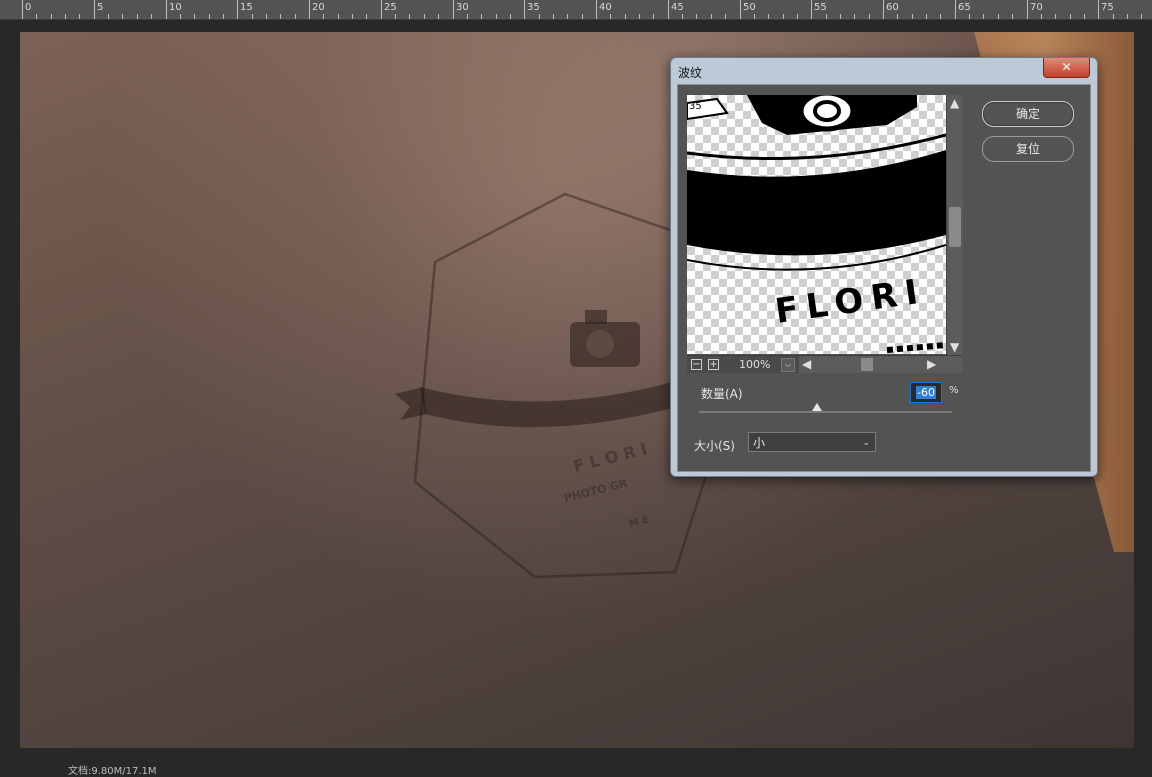 The height and width of the screenshot is (777, 1152). I want to click on size-select: 小 ⌄, so click(812, 442).